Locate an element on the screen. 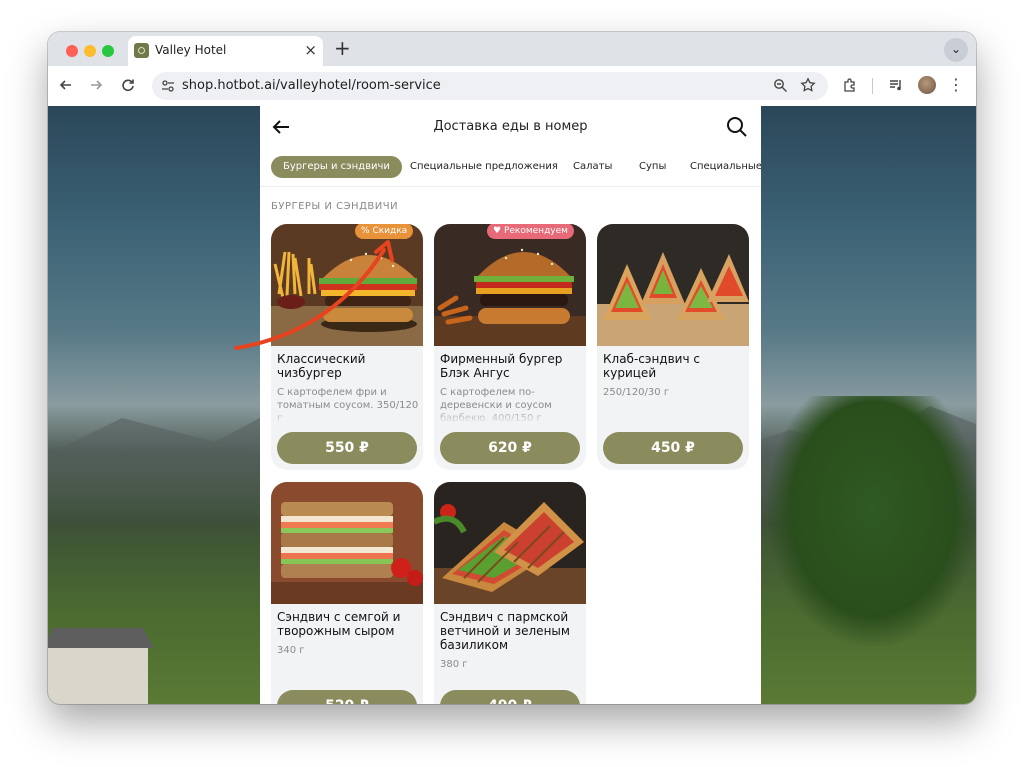 The width and height of the screenshot is (1024, 767). tab-strip: Valley Hotel × + ⌄ is located at coordinates (512, 49).